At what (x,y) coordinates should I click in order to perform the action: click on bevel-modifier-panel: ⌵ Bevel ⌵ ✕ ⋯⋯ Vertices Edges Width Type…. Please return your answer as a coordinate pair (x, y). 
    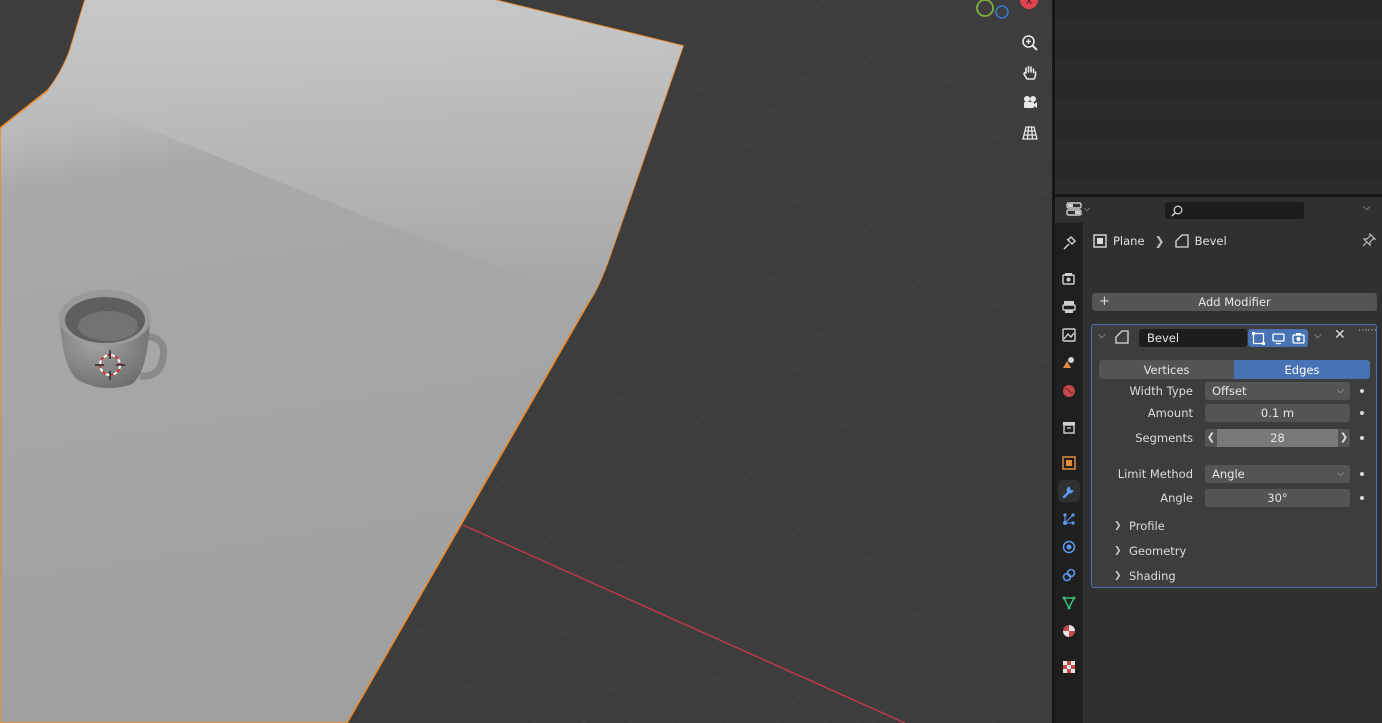
    Looking at the image, I should click on (1234, 456).